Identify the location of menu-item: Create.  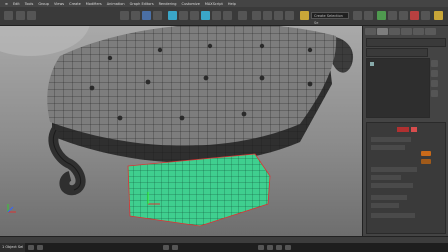
(75, 4).